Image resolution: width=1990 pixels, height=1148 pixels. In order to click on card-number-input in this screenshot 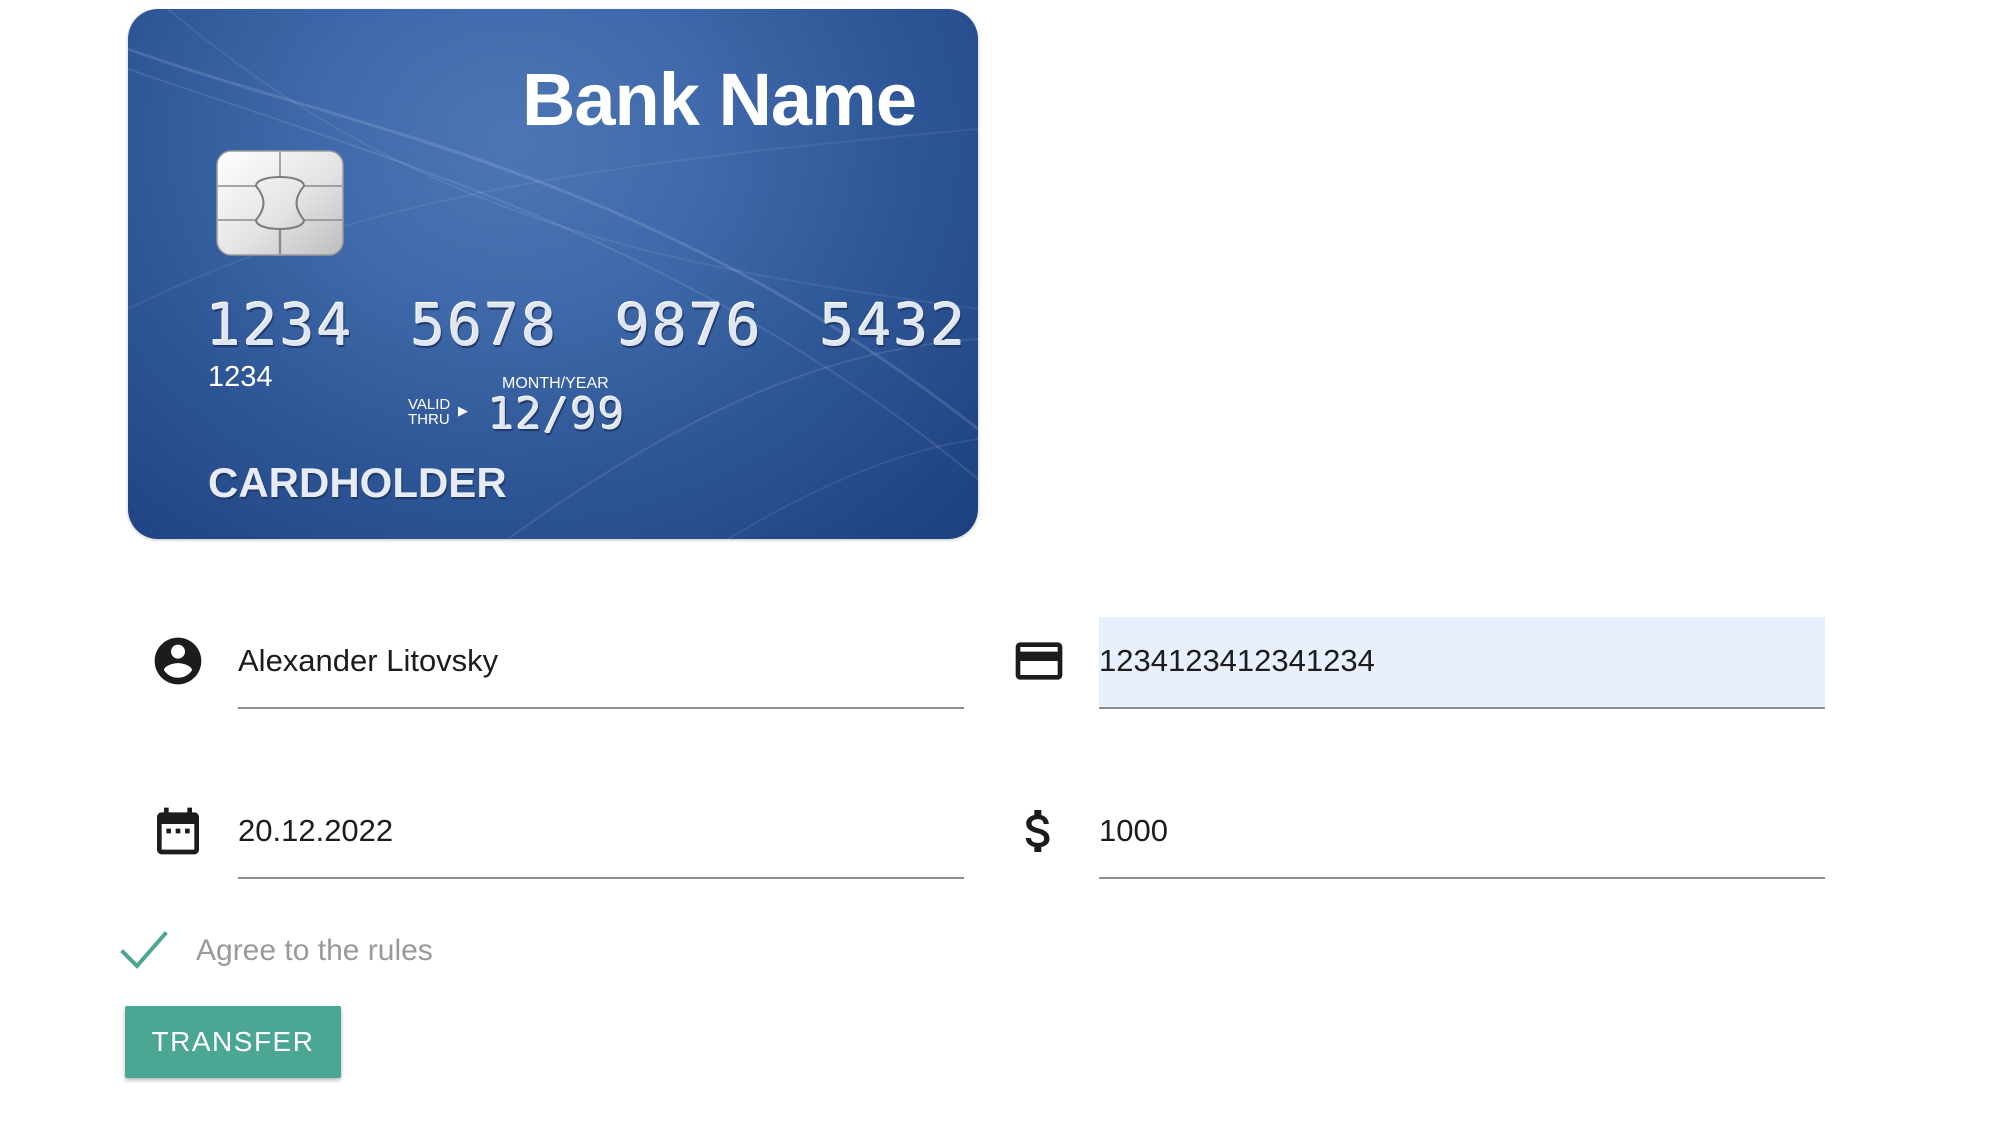, I will do `click(1462, 661)`.